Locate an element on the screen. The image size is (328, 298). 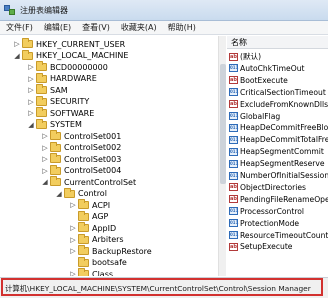
tree-item: ◢ SYSTEM is located at coordinates (54, 124).